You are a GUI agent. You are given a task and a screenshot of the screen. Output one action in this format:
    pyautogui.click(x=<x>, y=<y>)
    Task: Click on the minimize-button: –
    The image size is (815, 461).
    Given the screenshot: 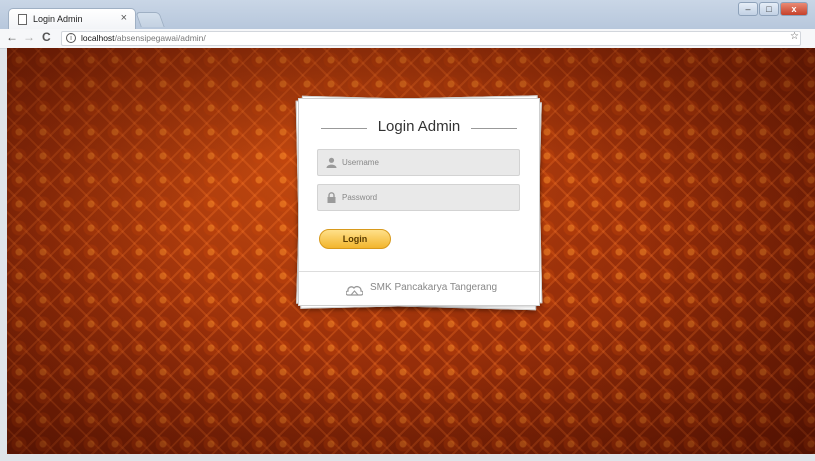 What is the action you would take?
    pyautogui.click(x=748, y=9)
    